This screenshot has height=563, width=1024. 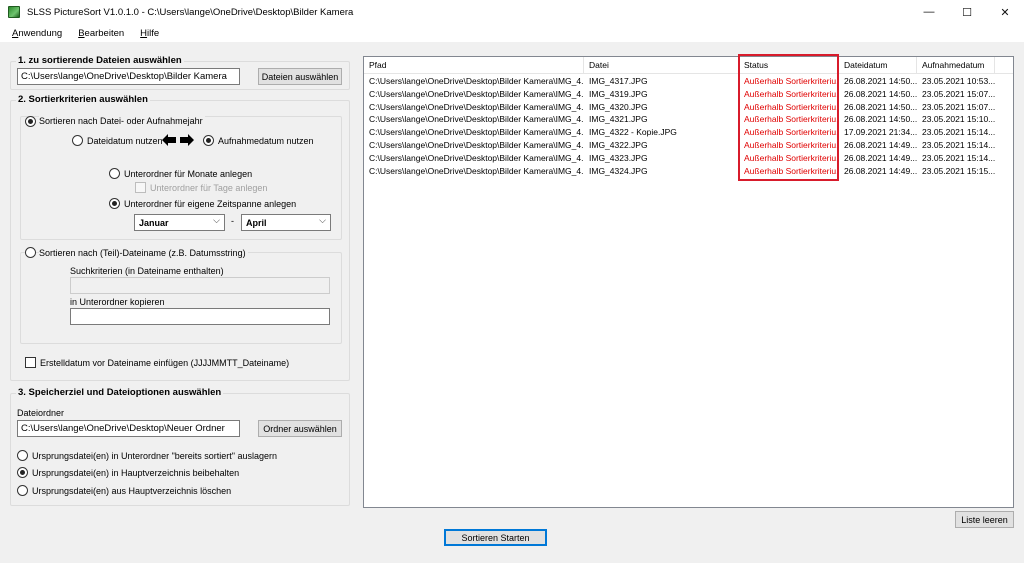 What do you see at coordinates (14, 12) in the screenshot?
I see `app-icon` at bounding box center [14, 12].